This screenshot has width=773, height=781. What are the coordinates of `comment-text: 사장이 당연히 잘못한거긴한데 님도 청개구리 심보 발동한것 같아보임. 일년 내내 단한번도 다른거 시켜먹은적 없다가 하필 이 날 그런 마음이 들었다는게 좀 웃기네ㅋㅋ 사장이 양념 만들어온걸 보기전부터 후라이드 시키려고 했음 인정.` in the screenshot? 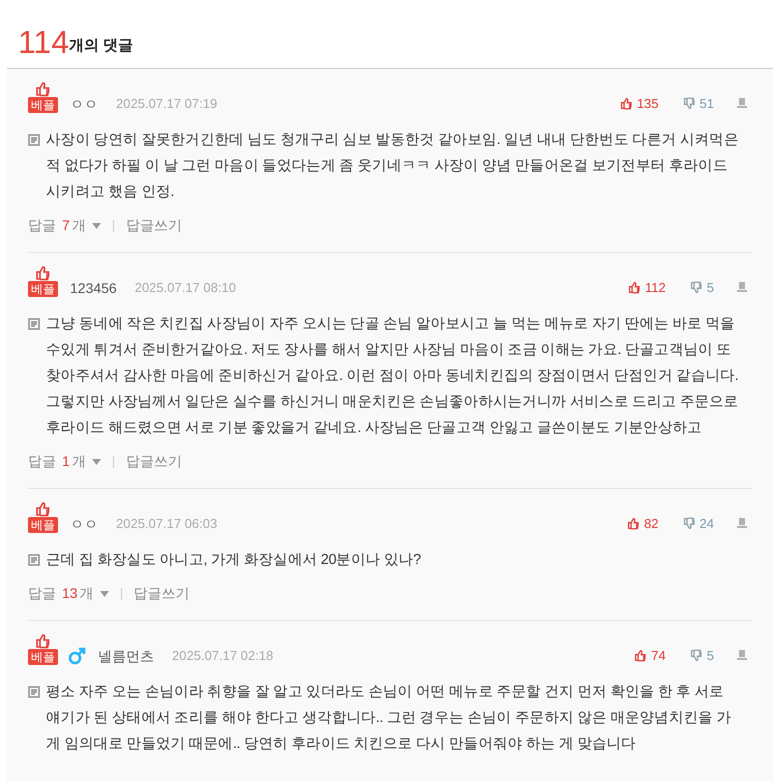 It's located at (393, 166).